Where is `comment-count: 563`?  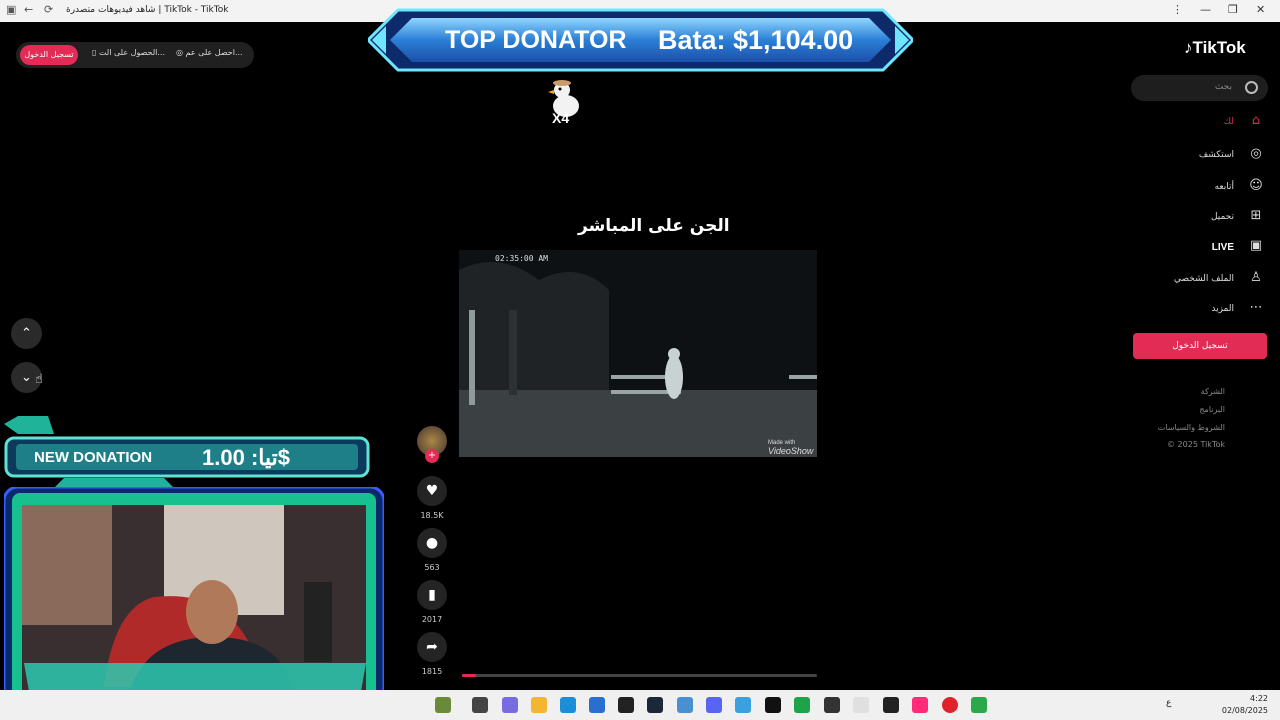 comment-count: 563 is located at coordinates (432, 567).